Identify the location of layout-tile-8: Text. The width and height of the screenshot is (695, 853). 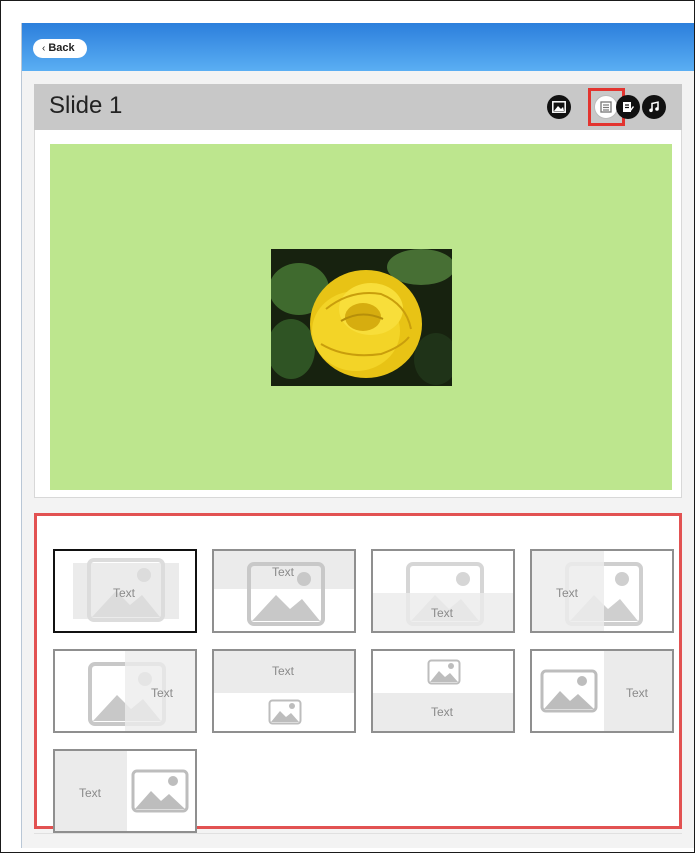
(602, 691).